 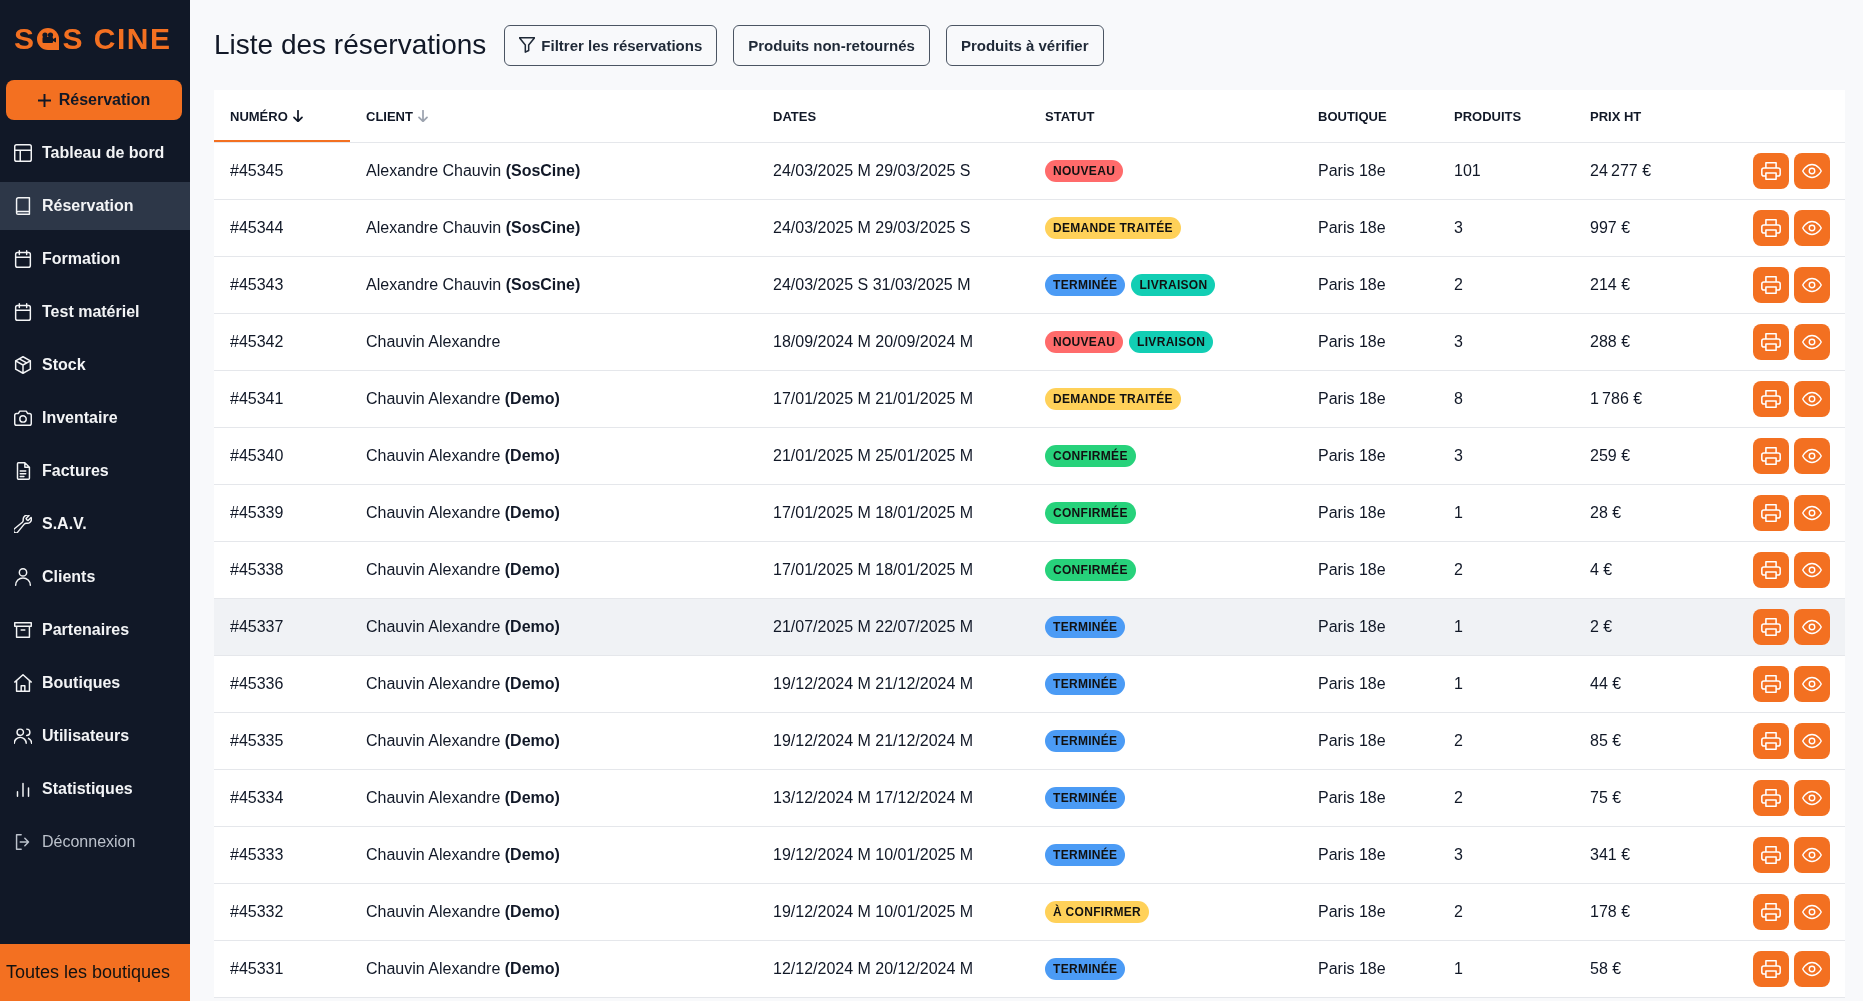 I want to click on new-reservation-button: Réservation, so click(x=94, y=100).